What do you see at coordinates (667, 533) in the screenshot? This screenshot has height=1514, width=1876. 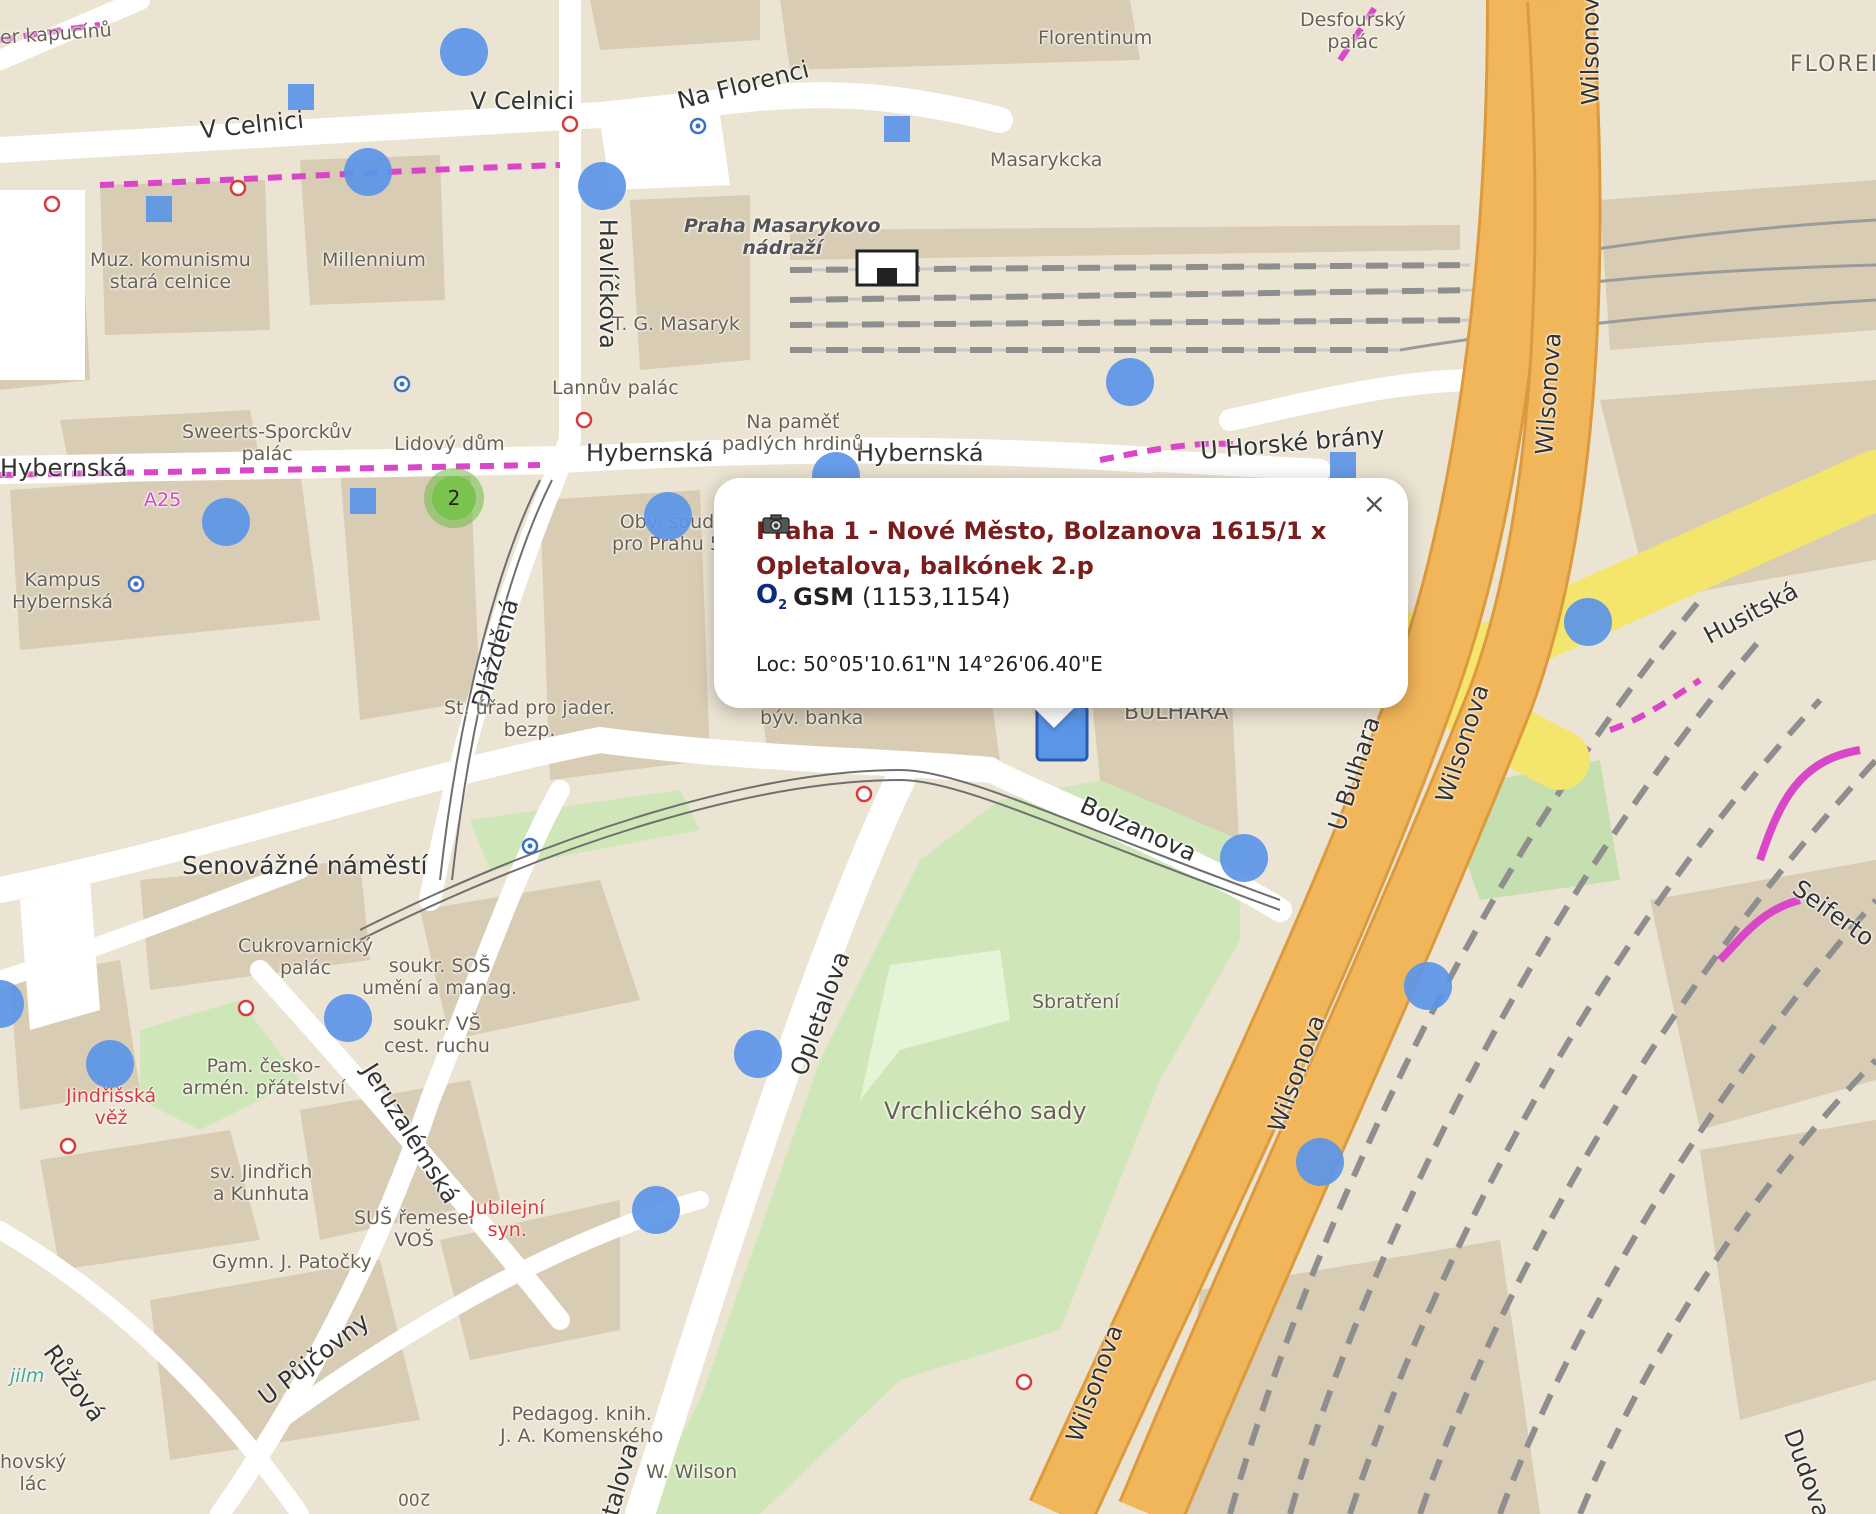 I see `poi-obv-soud: Obv. soud pro Prahu 5` at bounding box center [667, 533].